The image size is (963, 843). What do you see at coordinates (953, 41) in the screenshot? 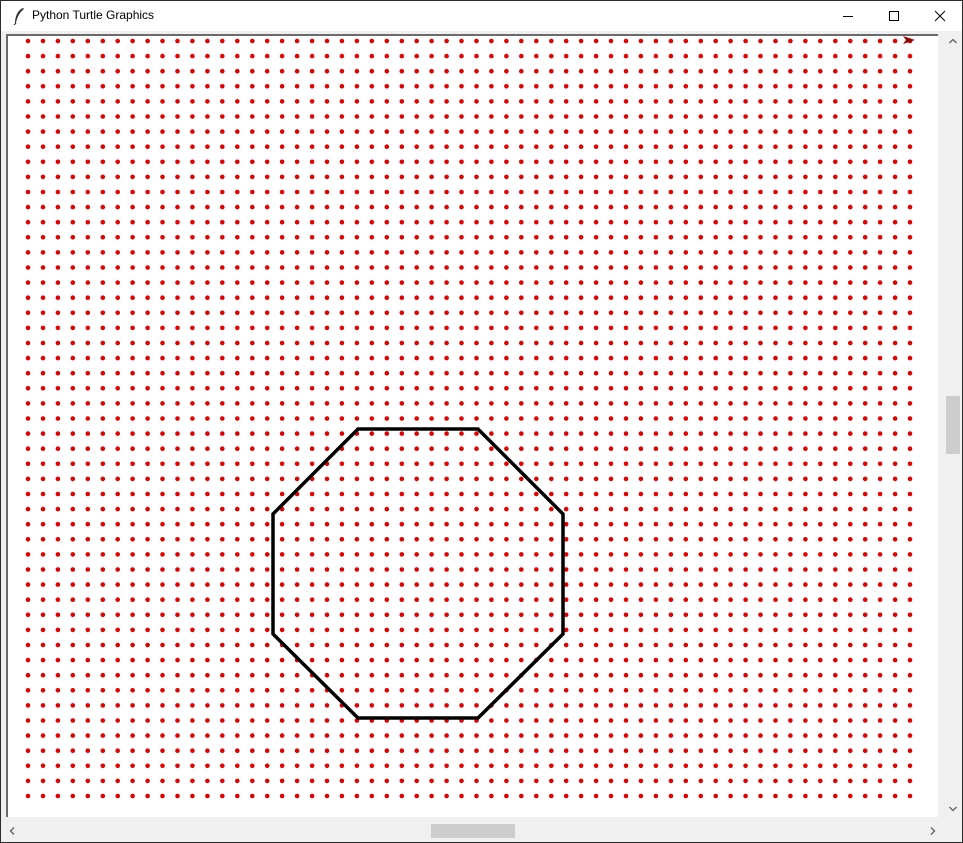
I see `scroll-up-button` at bounding box center [953, 41].